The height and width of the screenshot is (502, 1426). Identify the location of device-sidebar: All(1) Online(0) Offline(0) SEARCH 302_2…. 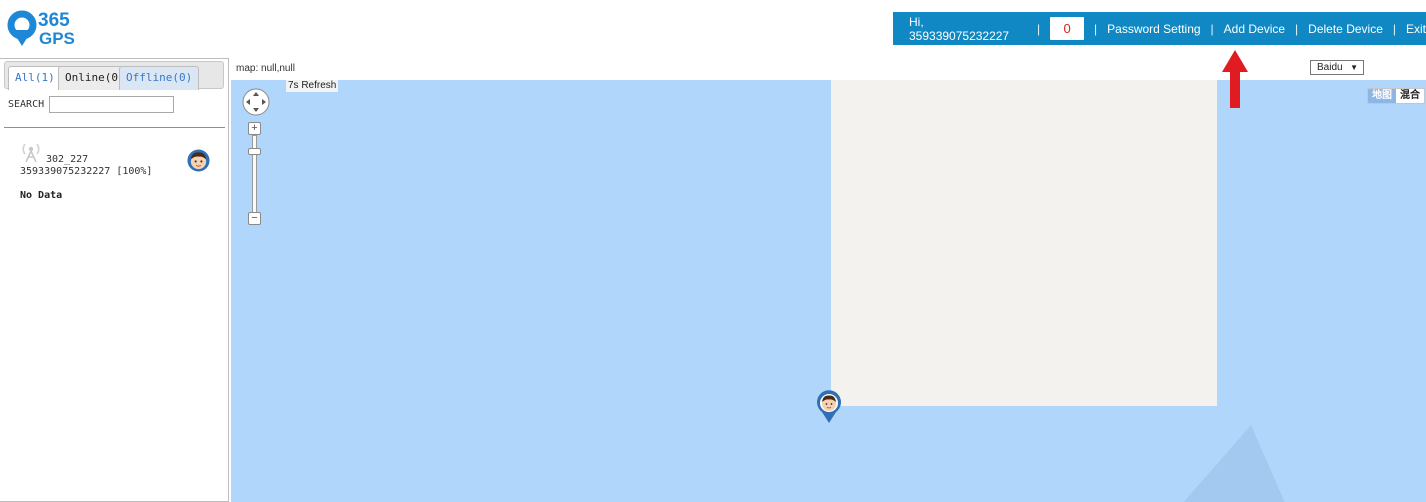
(114, 280).